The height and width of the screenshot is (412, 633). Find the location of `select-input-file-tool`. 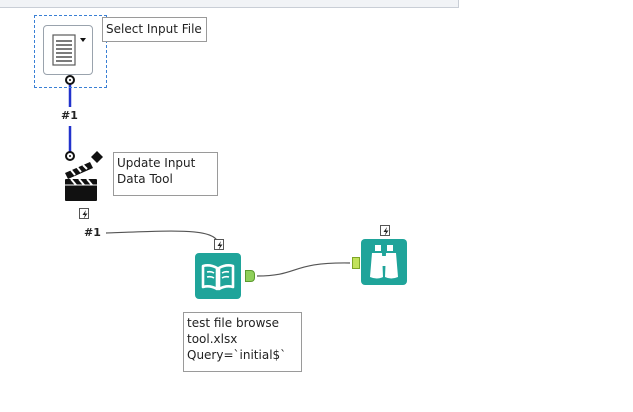

select-input-file-tool is located at coordinates (68, 50).